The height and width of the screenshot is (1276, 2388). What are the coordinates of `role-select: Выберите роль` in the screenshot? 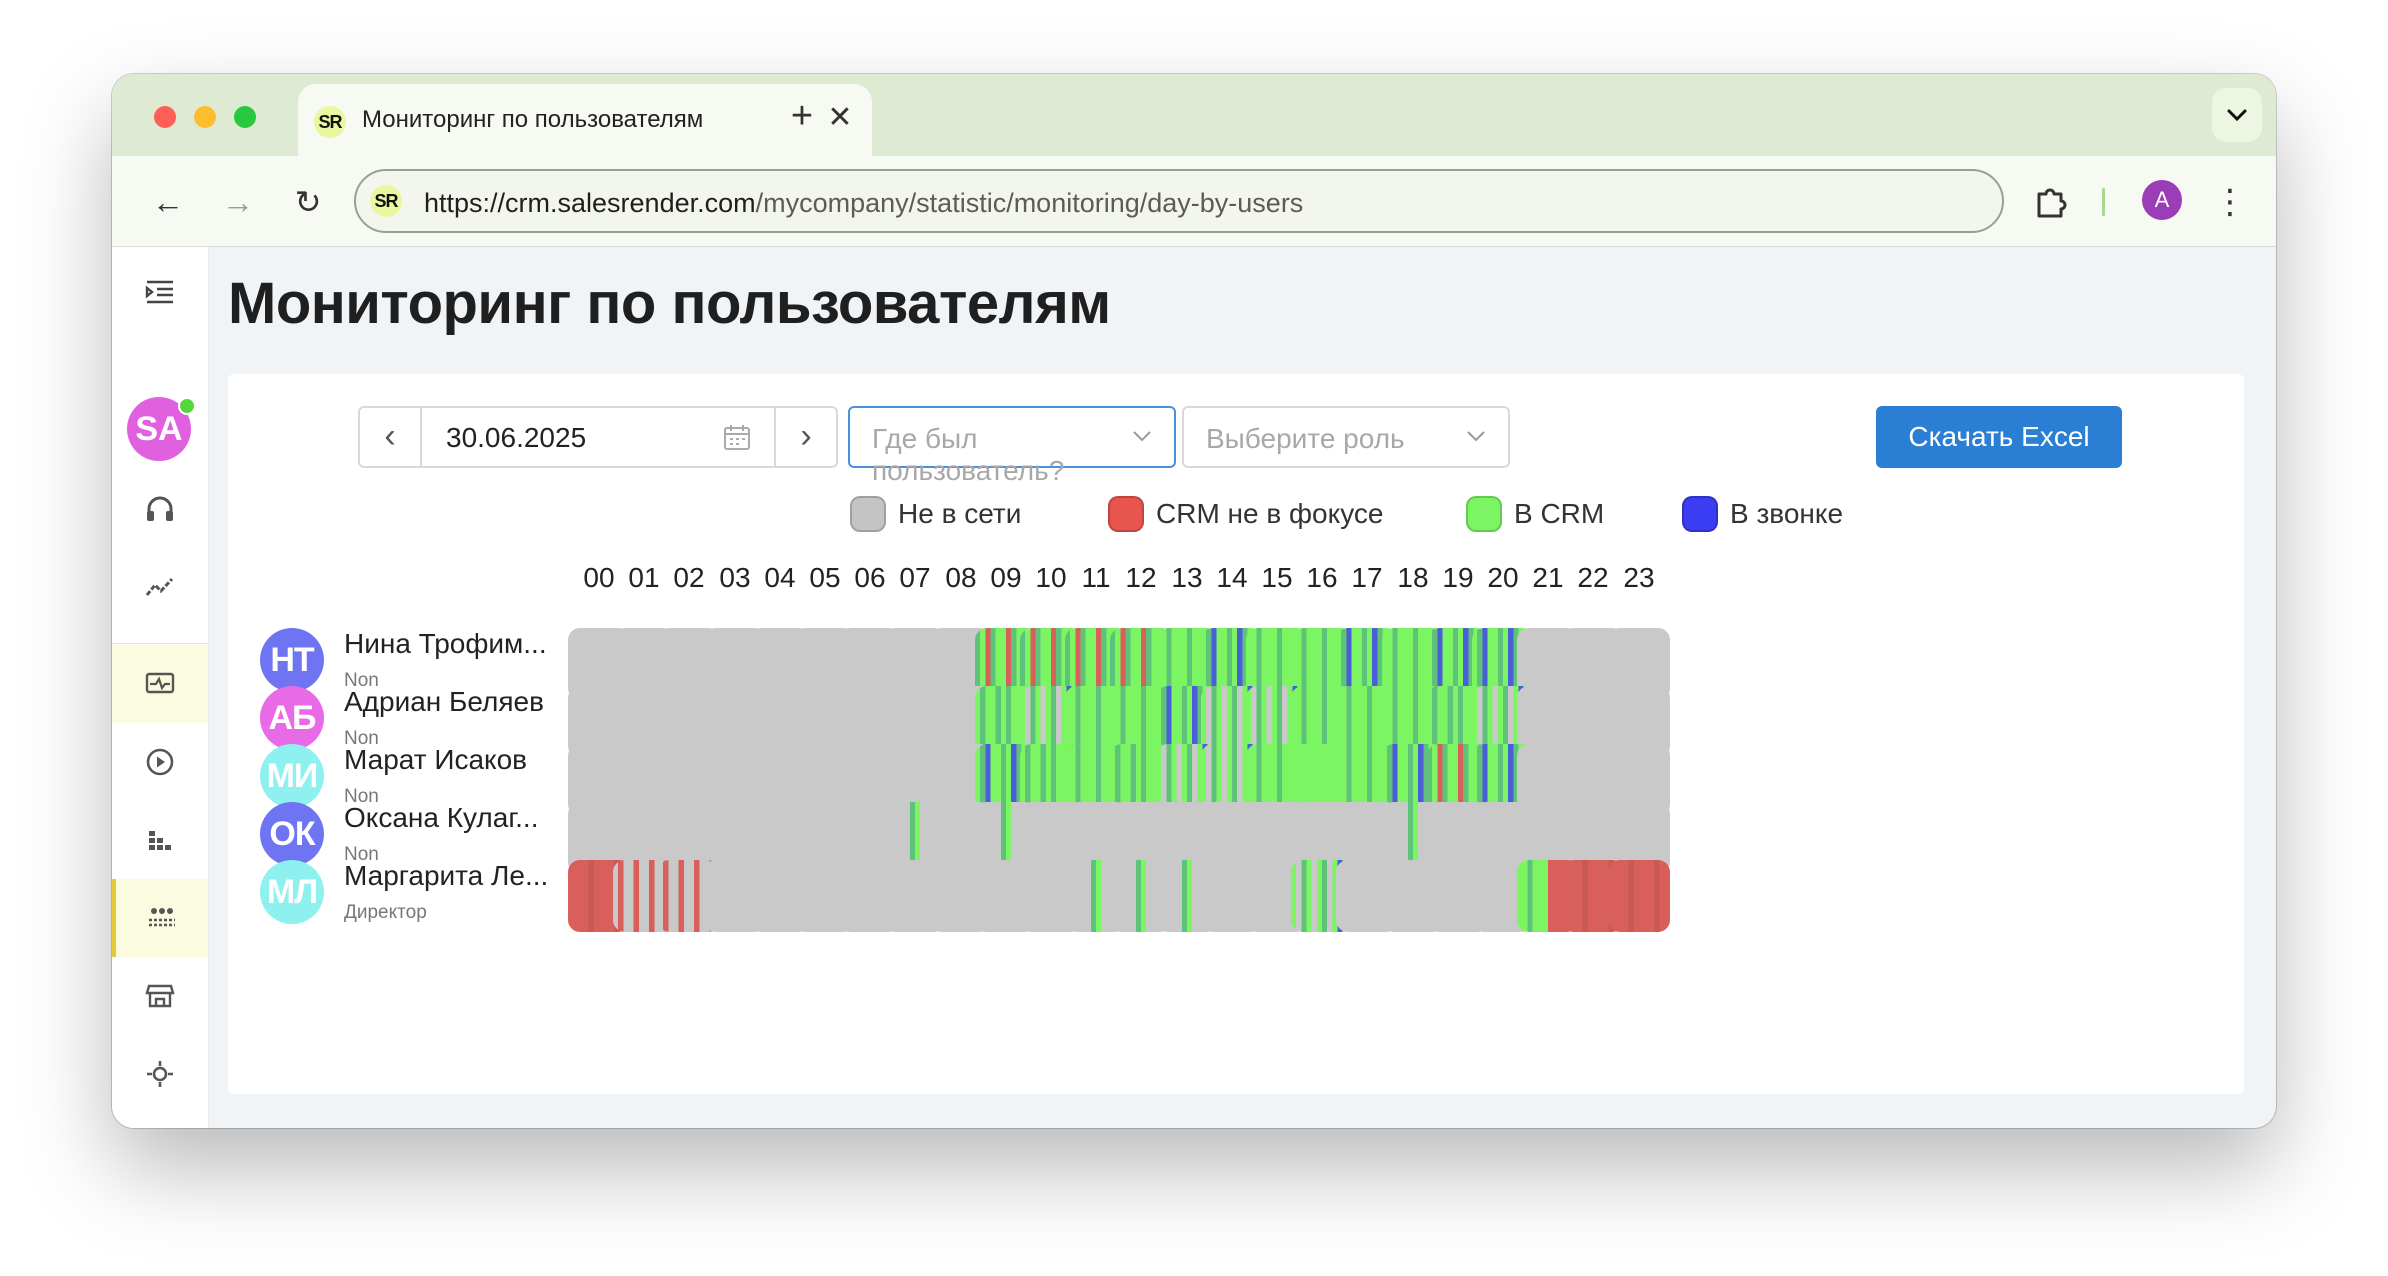 It's located at (1346, 437).